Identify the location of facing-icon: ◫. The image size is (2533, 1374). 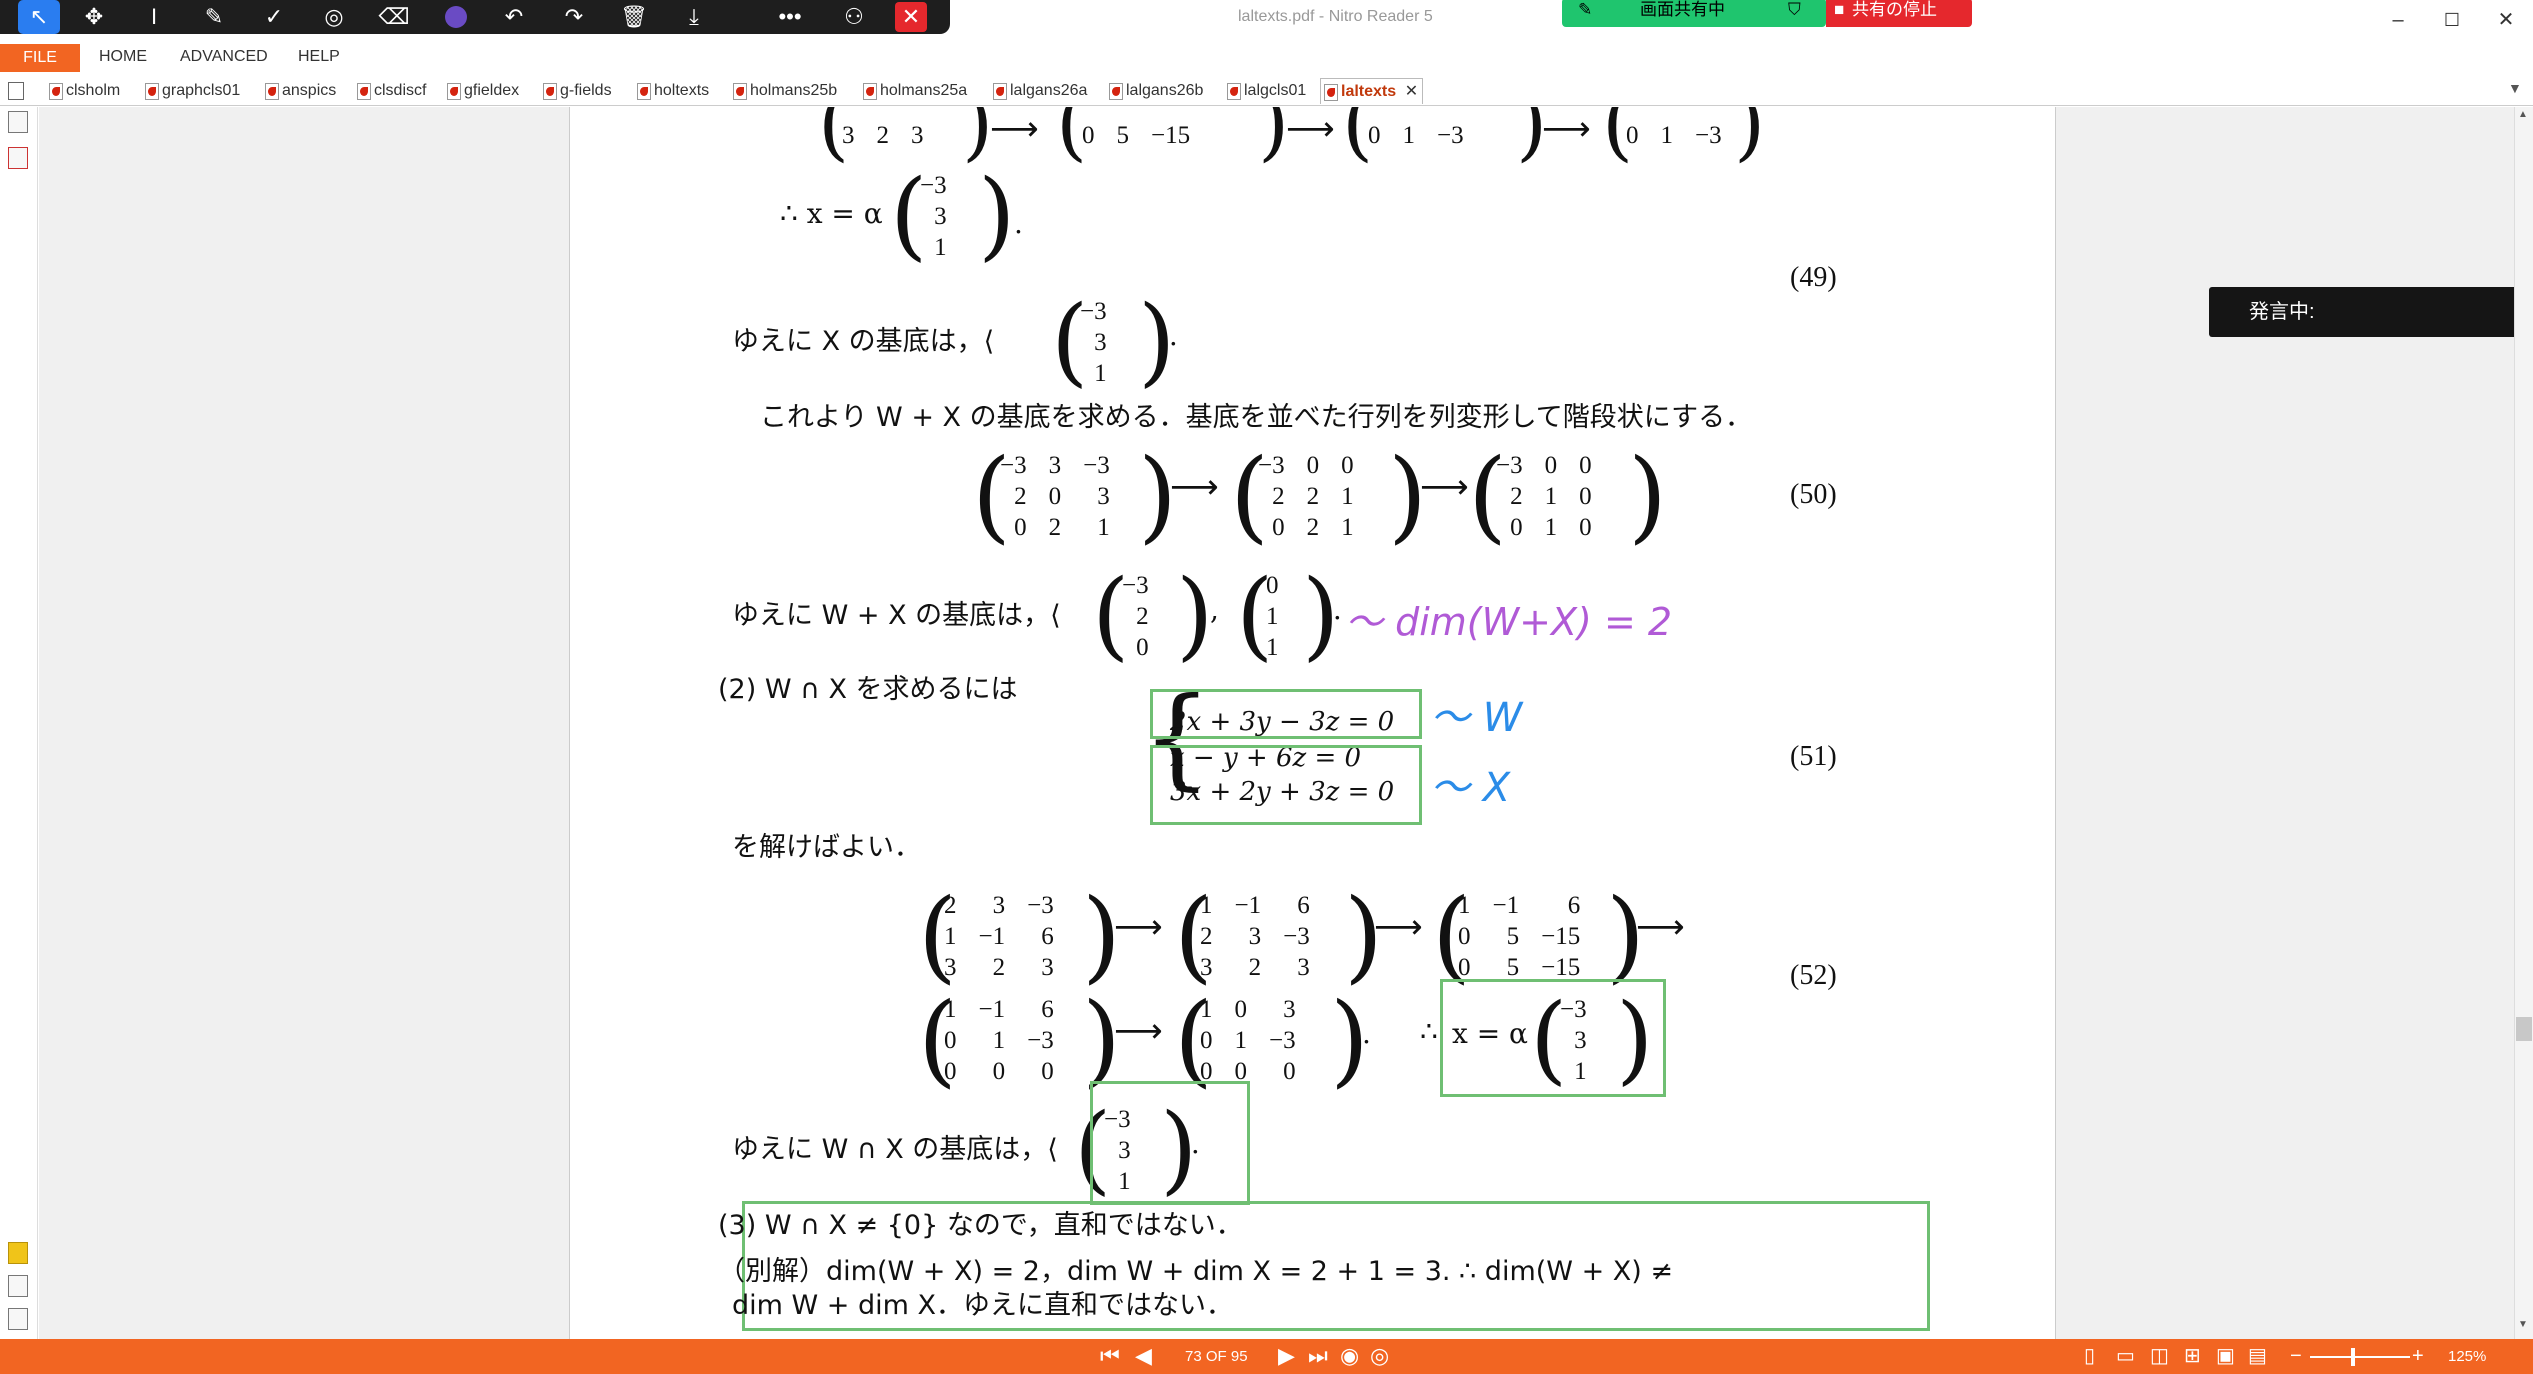
(2159, 1356).